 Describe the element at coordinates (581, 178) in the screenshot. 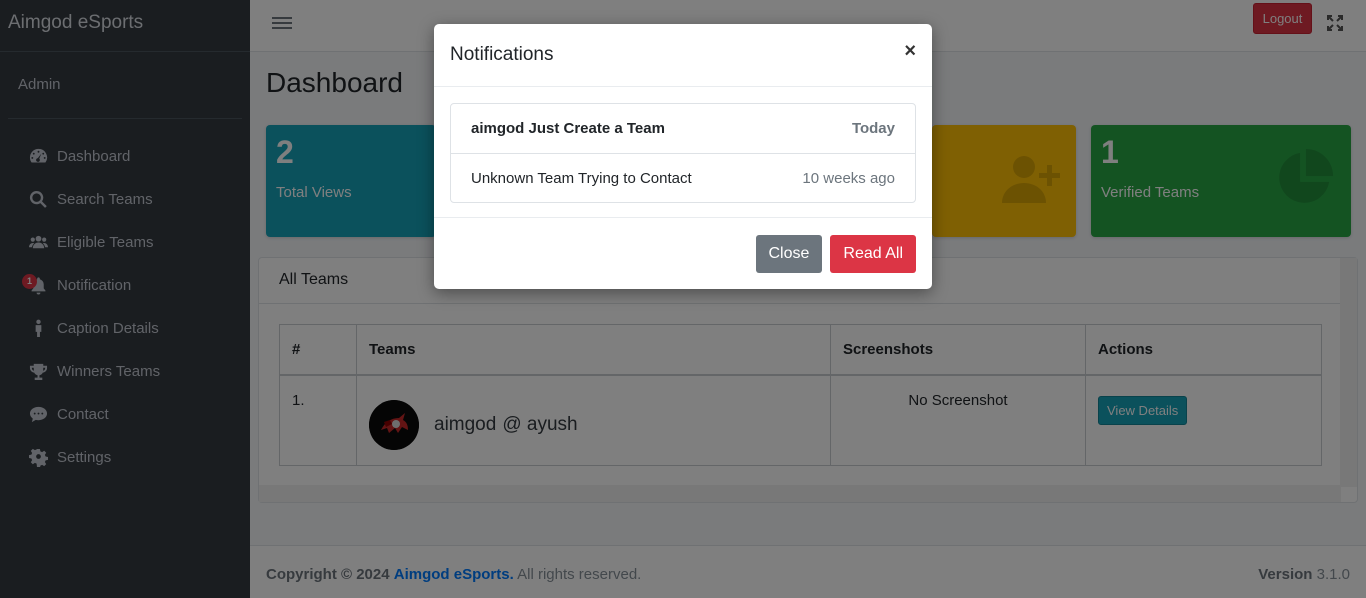

I see `notification-text: Unknown Team Trying to Contact` at that location.